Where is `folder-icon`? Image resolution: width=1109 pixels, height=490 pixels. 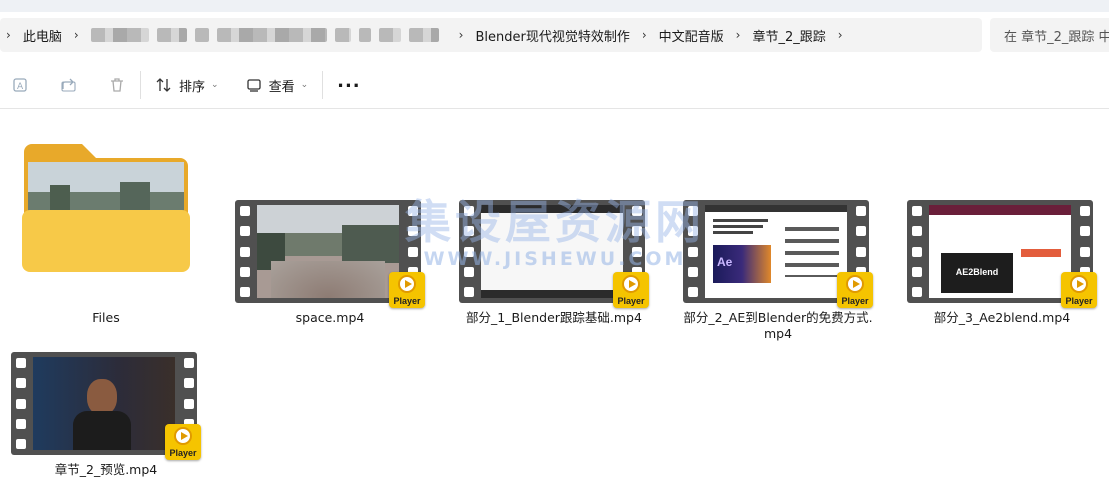
folder-icon is located at coordinates (106, 208).